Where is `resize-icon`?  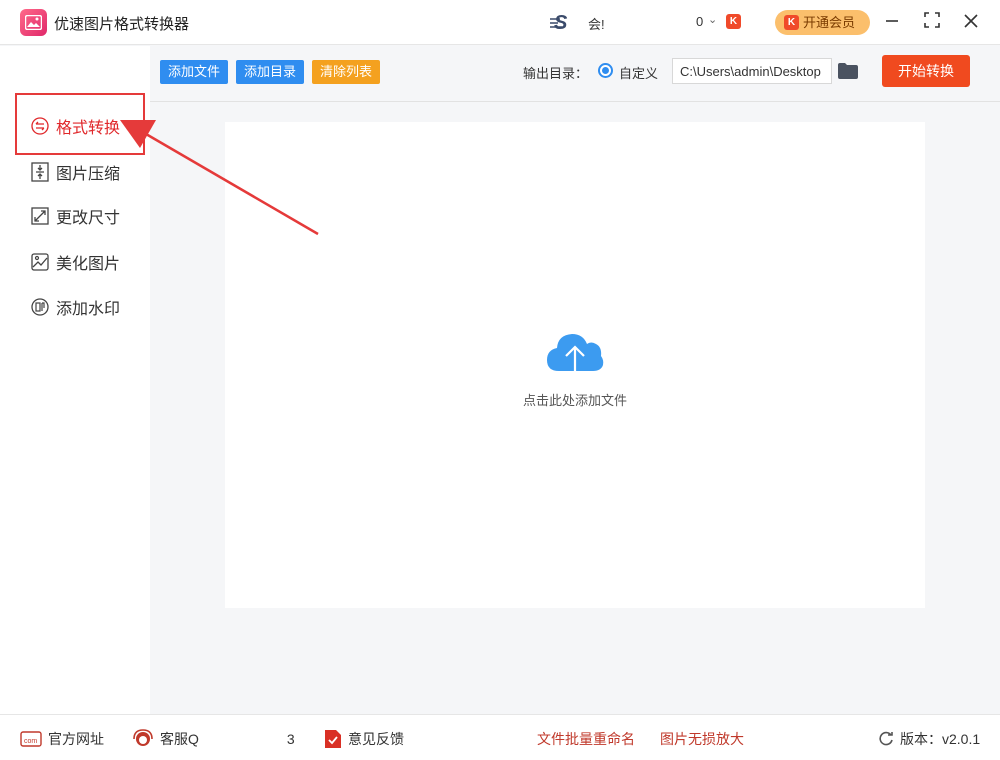
resize-icon is located at coordinates (40, 216).